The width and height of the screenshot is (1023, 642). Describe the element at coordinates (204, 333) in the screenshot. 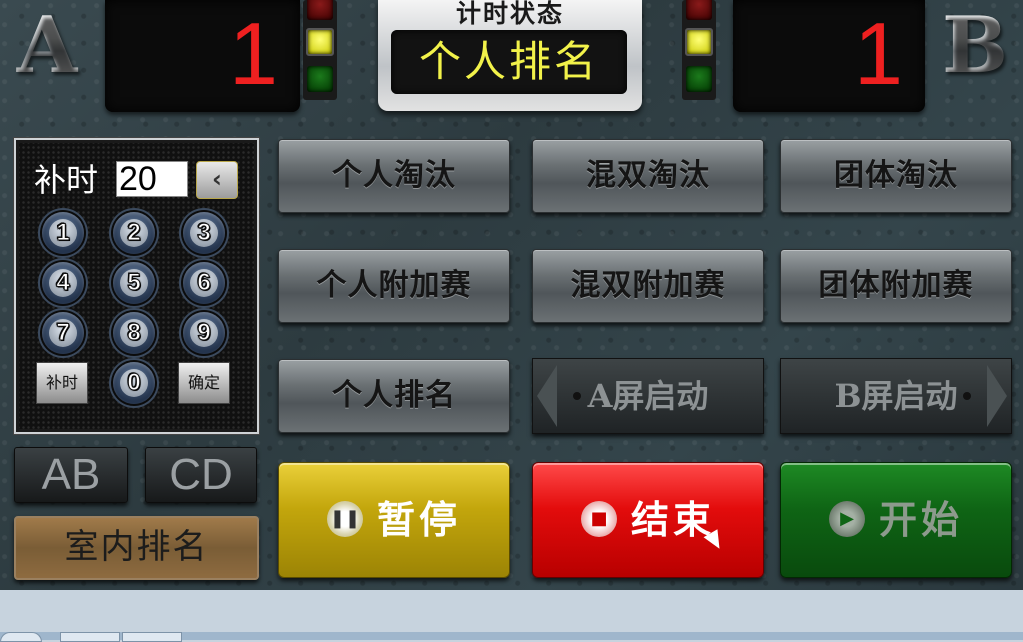

I see `numkey-9: 9` at that location.